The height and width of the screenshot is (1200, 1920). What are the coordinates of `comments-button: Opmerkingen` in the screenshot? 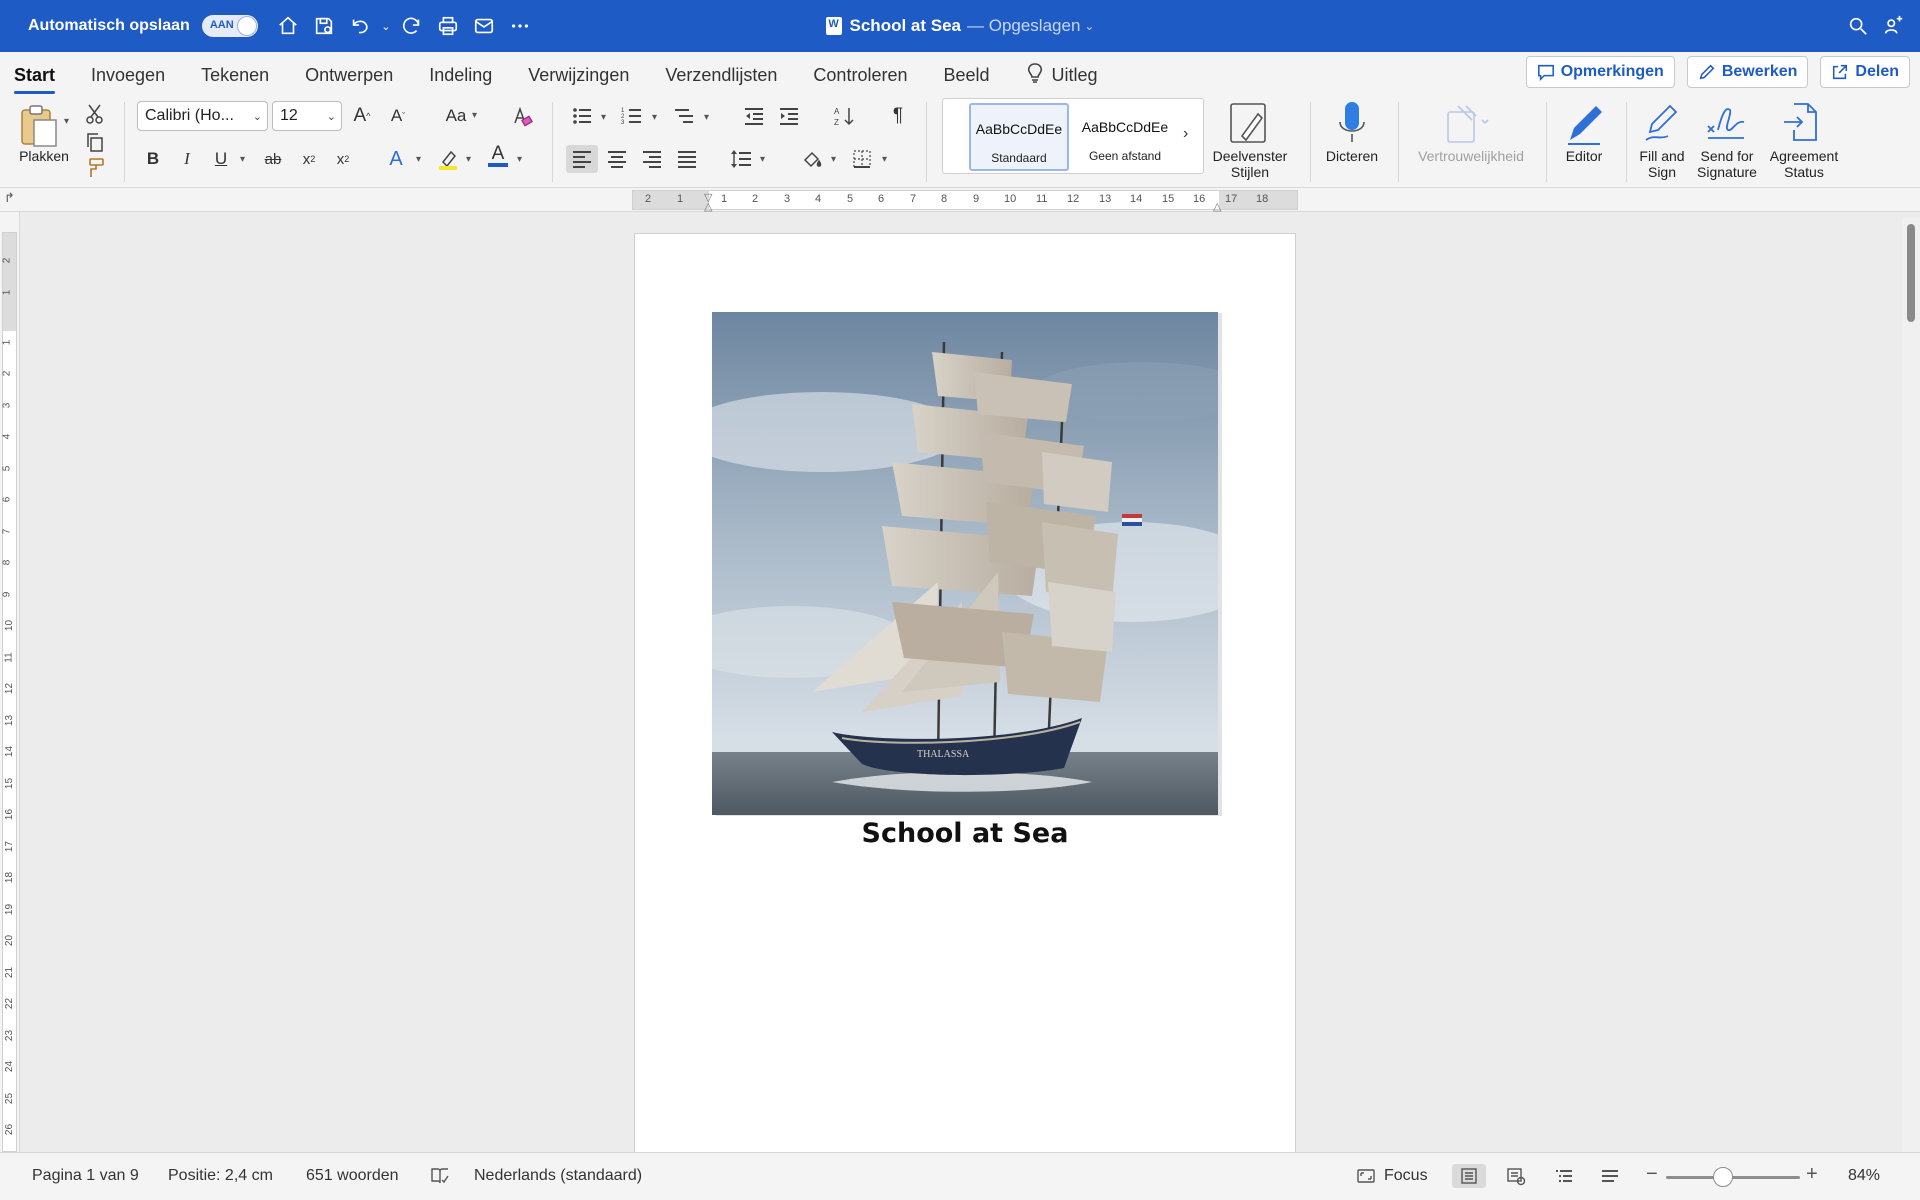 It's located at (1600, 72).